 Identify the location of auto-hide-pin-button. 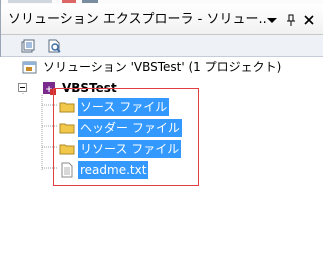
(291, 20).